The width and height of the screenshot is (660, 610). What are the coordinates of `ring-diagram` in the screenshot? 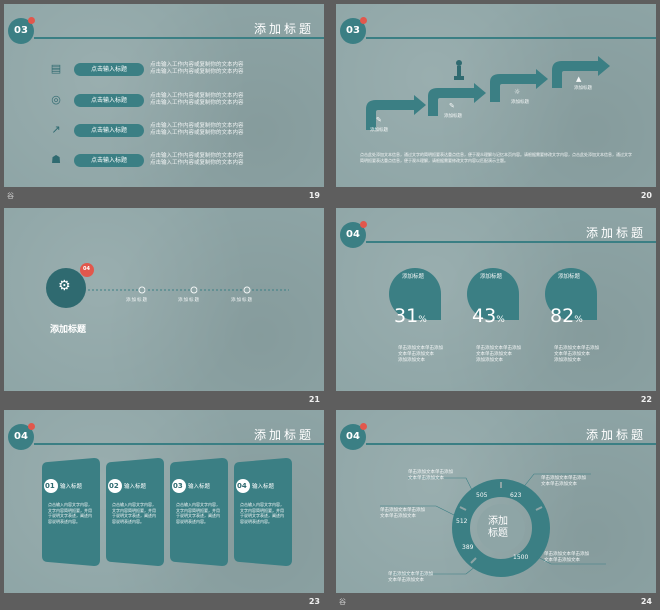 It's located at (493, 525).